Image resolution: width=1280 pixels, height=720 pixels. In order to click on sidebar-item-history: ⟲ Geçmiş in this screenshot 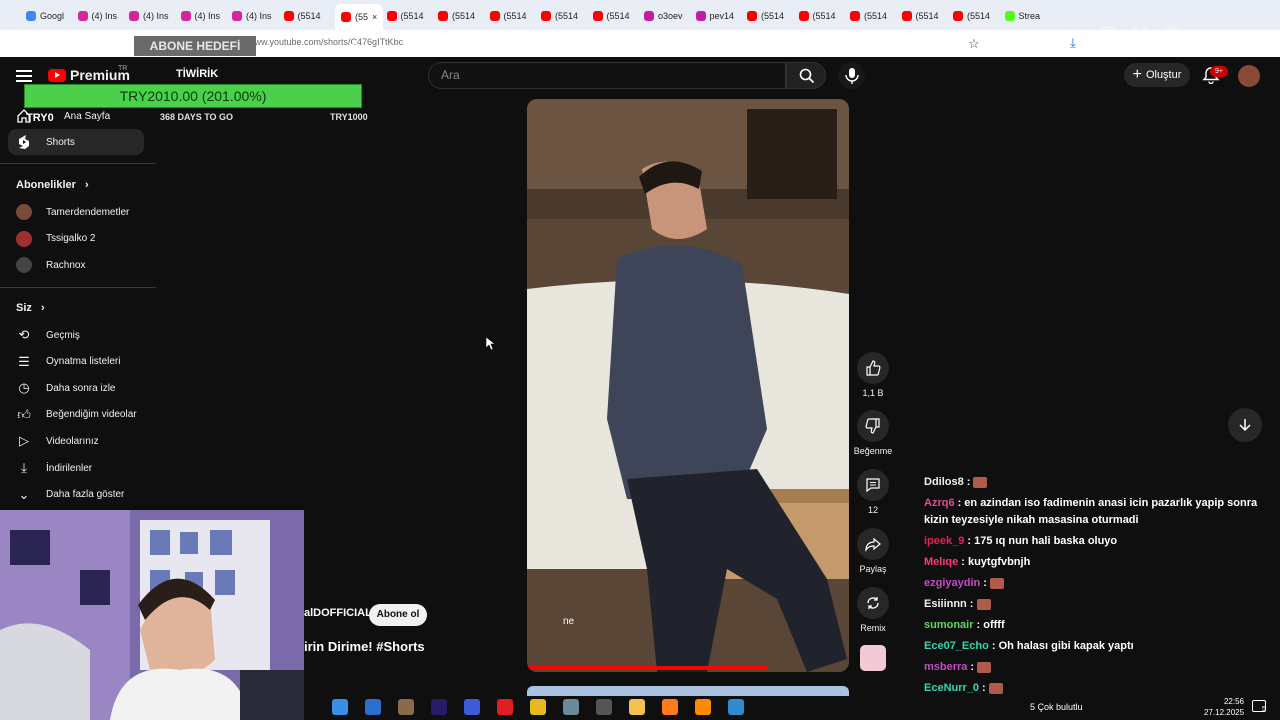, I will do `click(48, 335)`.